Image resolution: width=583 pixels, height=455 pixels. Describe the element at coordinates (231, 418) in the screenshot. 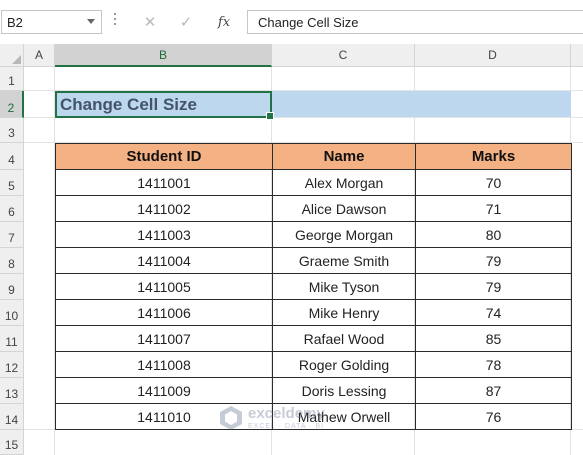

I see `exceldemy-logo-icon` at that location.